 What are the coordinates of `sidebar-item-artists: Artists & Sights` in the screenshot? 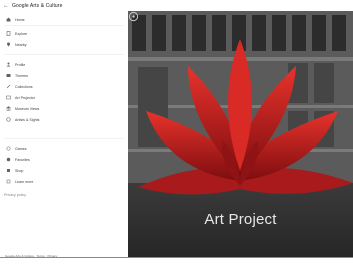 It's located at (22, 119).